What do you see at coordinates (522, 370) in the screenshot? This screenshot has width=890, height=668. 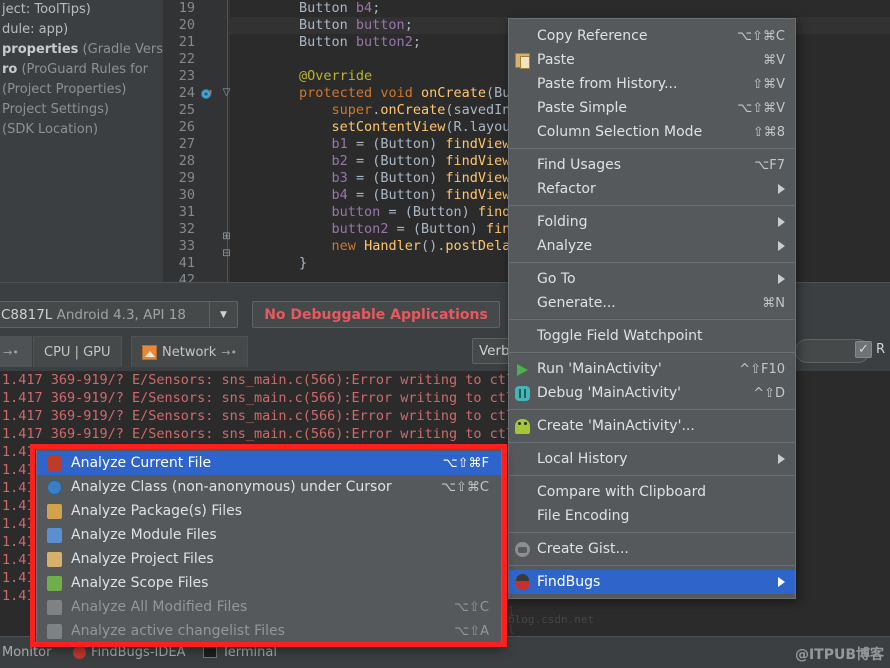 I see `run-icon` at bounding box center [522, 370].